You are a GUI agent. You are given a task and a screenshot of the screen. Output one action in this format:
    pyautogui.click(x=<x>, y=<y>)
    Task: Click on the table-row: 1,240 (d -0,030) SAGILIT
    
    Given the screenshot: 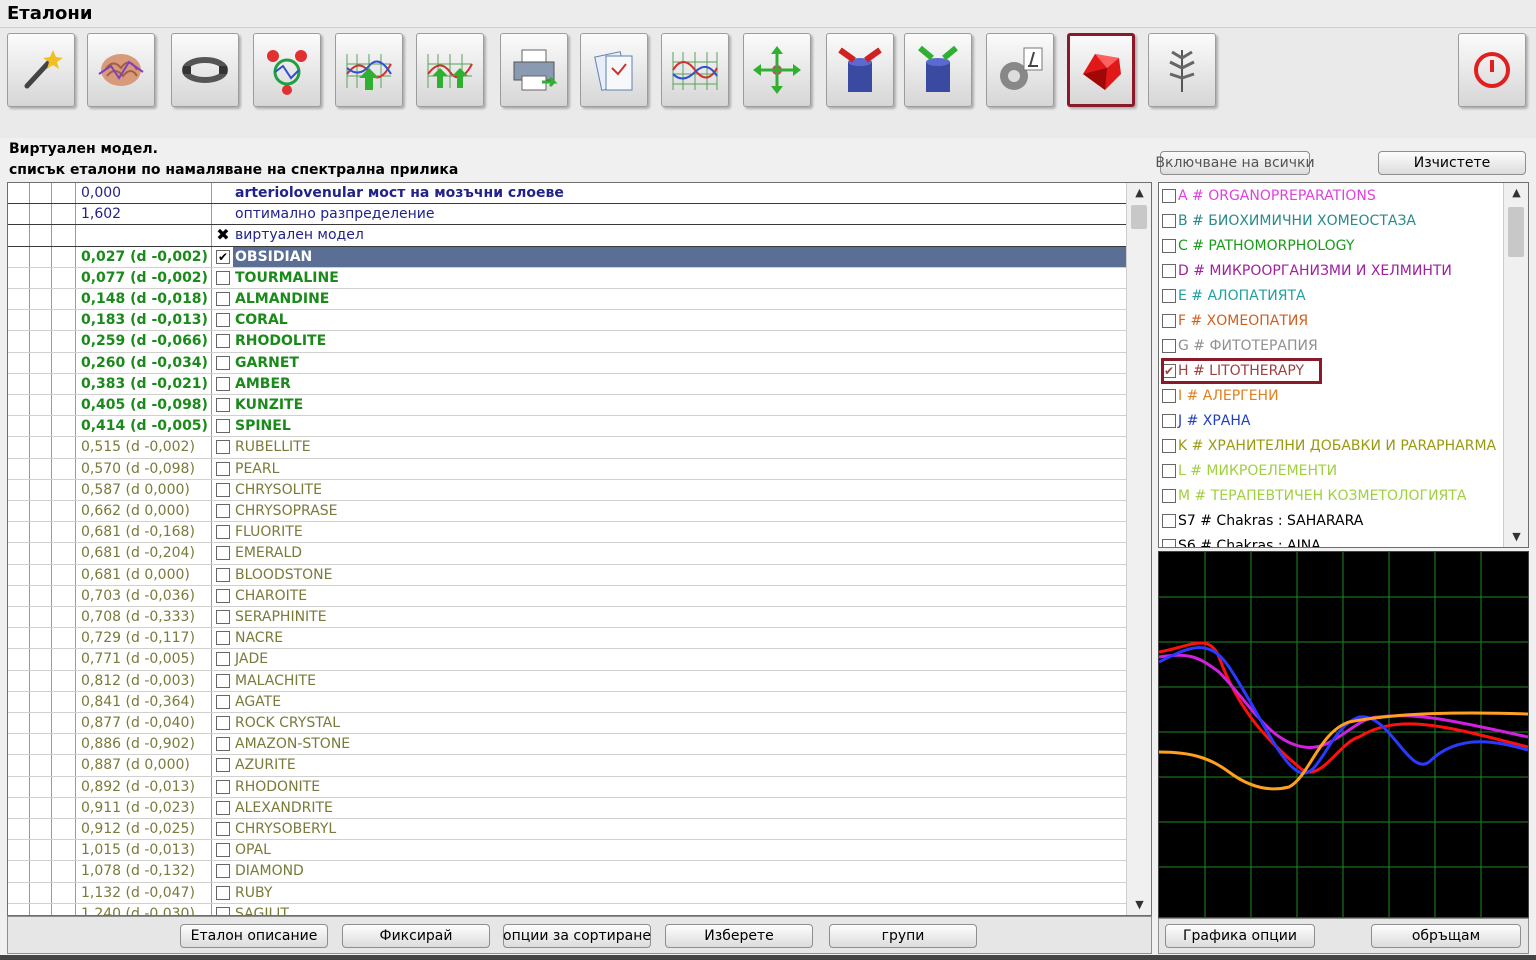 What is the action you would take?
    pyautogui.click(x=567, y=909)
    